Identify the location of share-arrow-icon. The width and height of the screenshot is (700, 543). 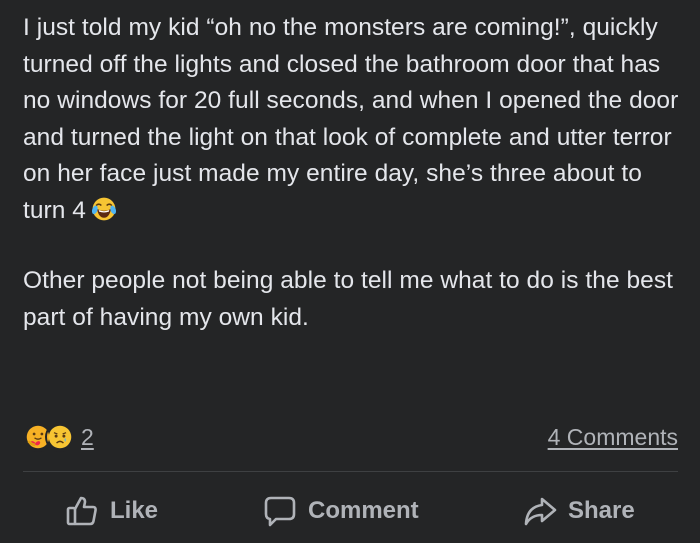
(540, 511).